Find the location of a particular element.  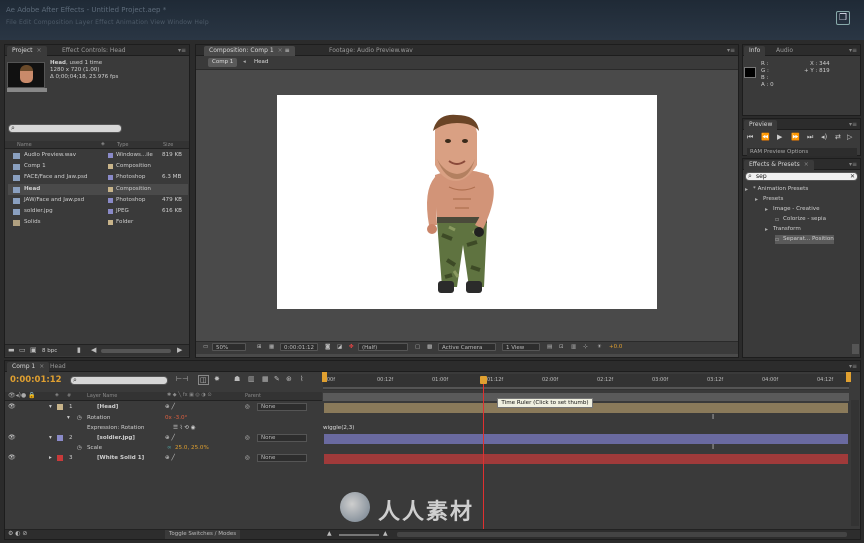

always-preview-icon: ▭ is located at coordinates (205, 347).